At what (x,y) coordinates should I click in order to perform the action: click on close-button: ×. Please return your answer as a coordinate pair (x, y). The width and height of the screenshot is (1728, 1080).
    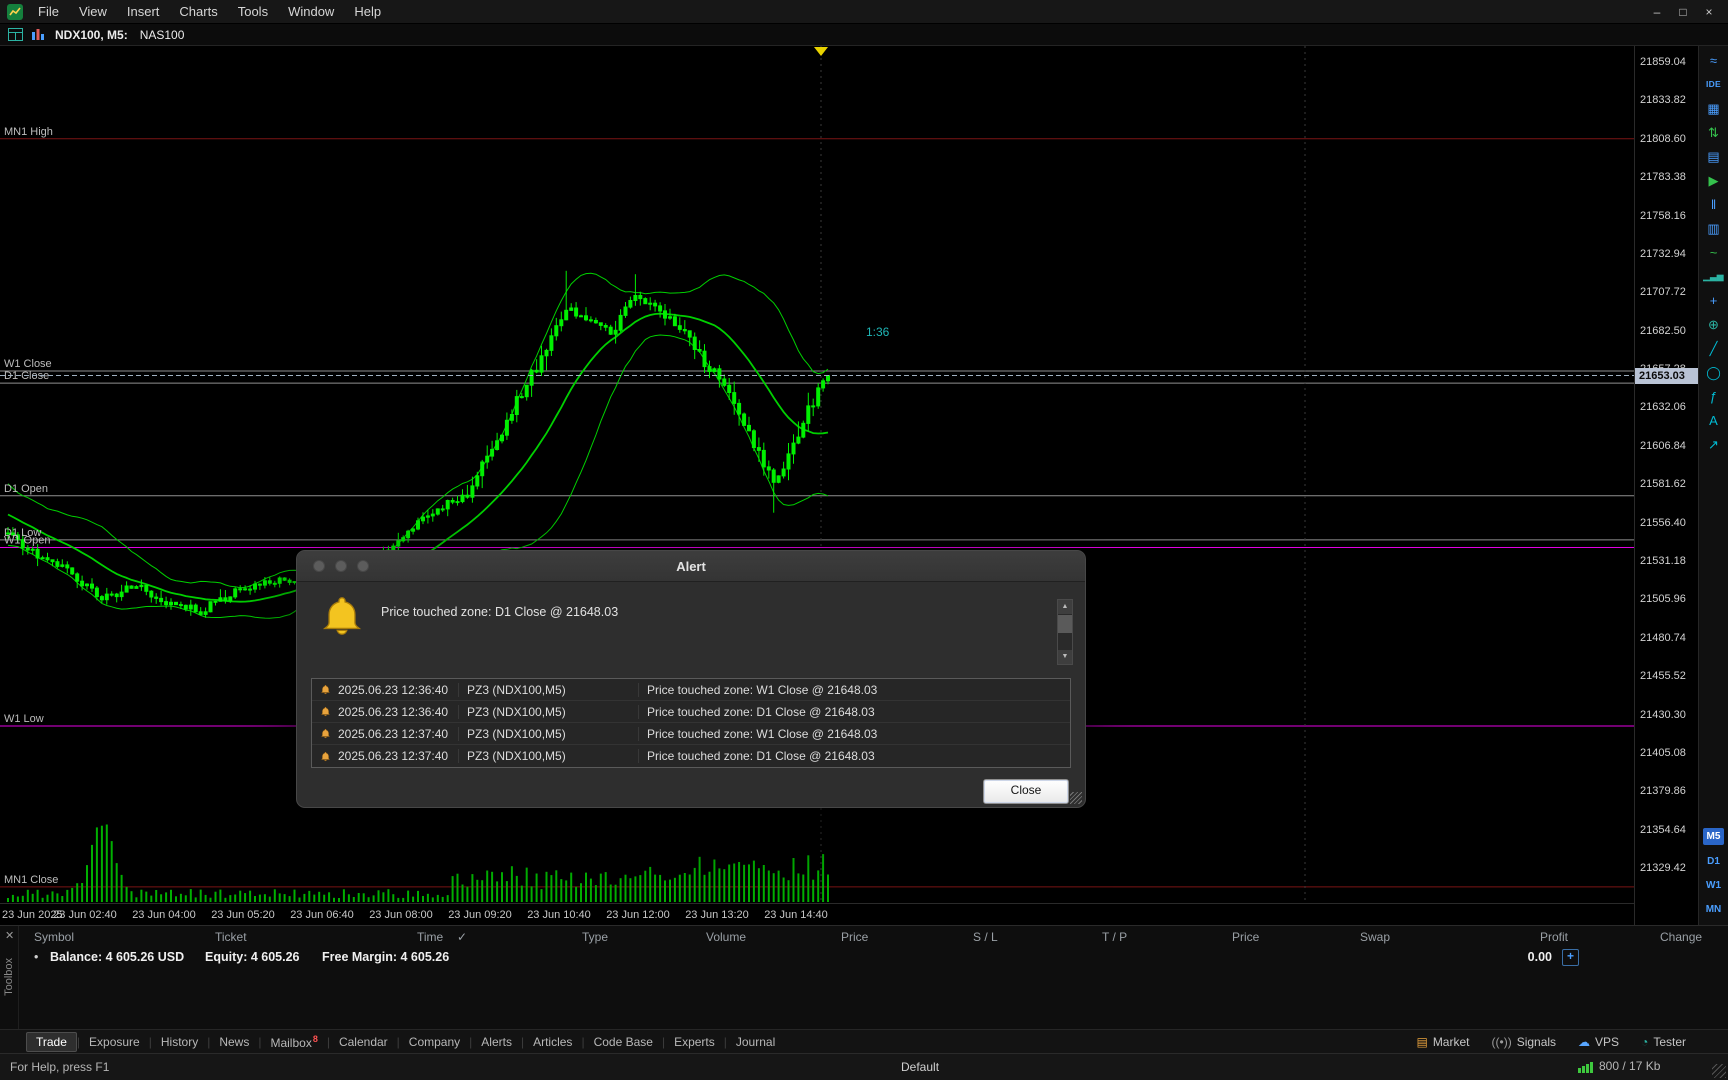
    Looking at the image, I should click on (1709, 12).